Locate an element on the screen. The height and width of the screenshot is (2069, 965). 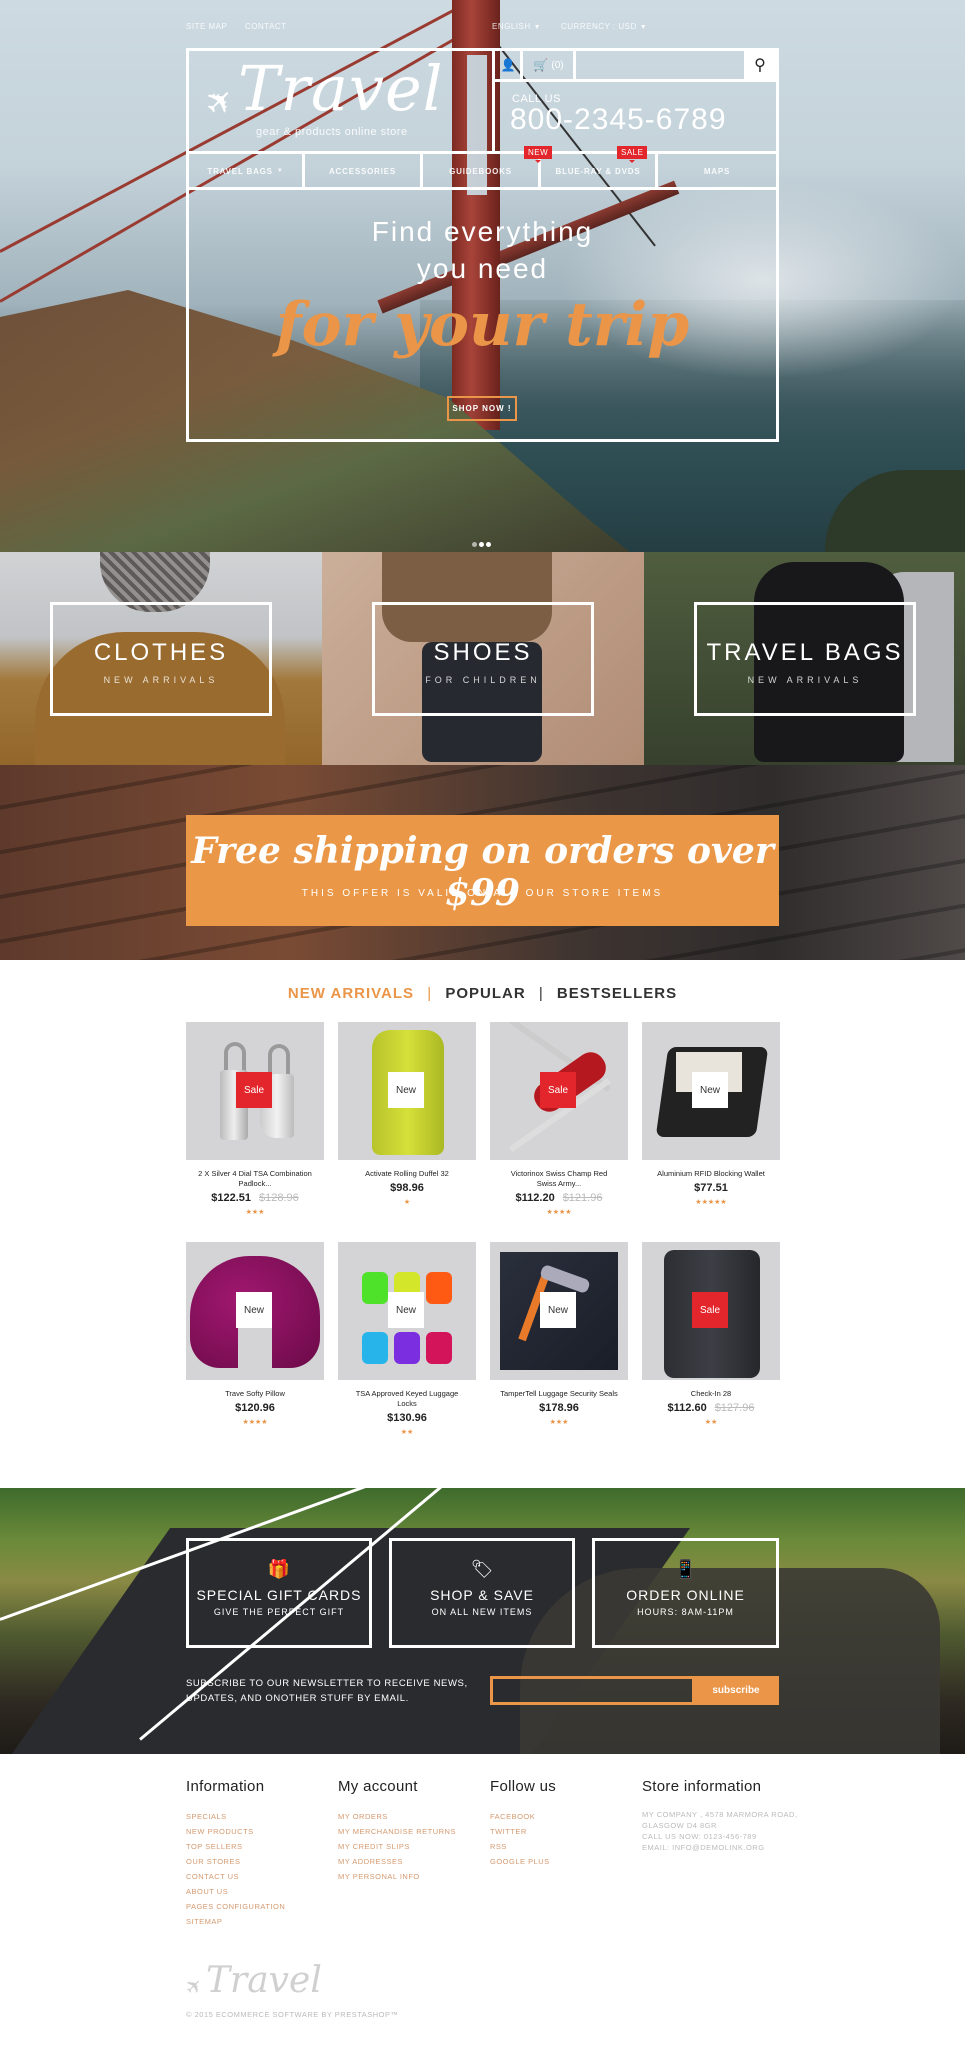
footer-heading: My account is located at coordinates (378, 1786).